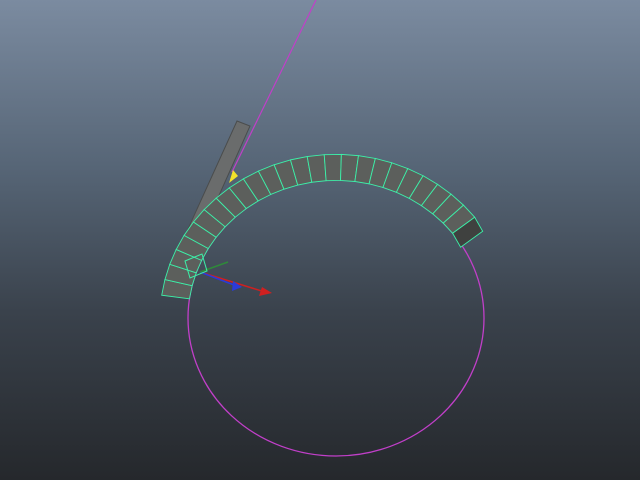 Image resolution: width=640 pixels, height=480 pixels. Describe the element at coordinates (233, 176) in the screenshot. I see `pivot-highlight-icon` at that location.